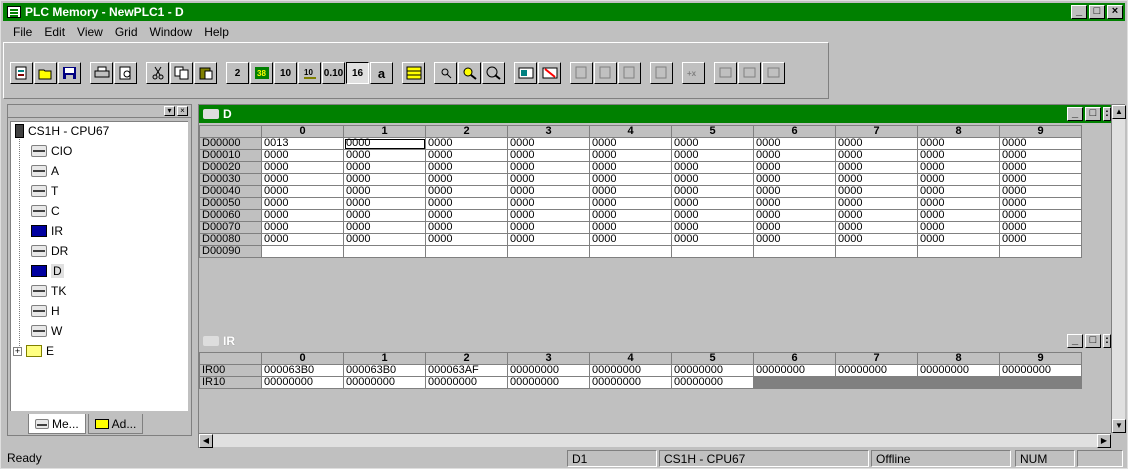 This screenshot has width=1128, height=469. Describe the element at coordinates (45, 171) in the screenshot. I see `tree-item-a: A` at that location.